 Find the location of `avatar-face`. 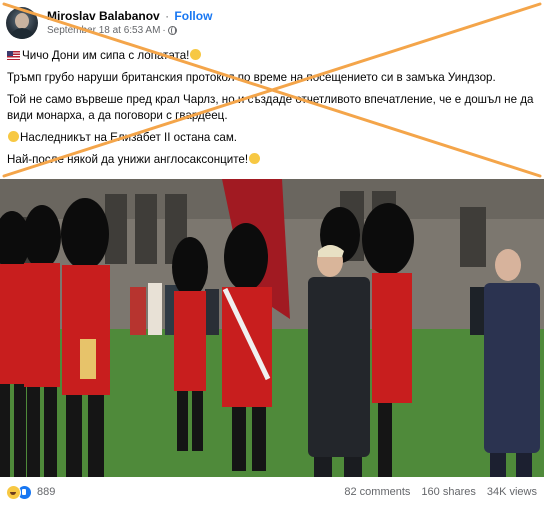

avatar-face is located at coordinates (22, 21).